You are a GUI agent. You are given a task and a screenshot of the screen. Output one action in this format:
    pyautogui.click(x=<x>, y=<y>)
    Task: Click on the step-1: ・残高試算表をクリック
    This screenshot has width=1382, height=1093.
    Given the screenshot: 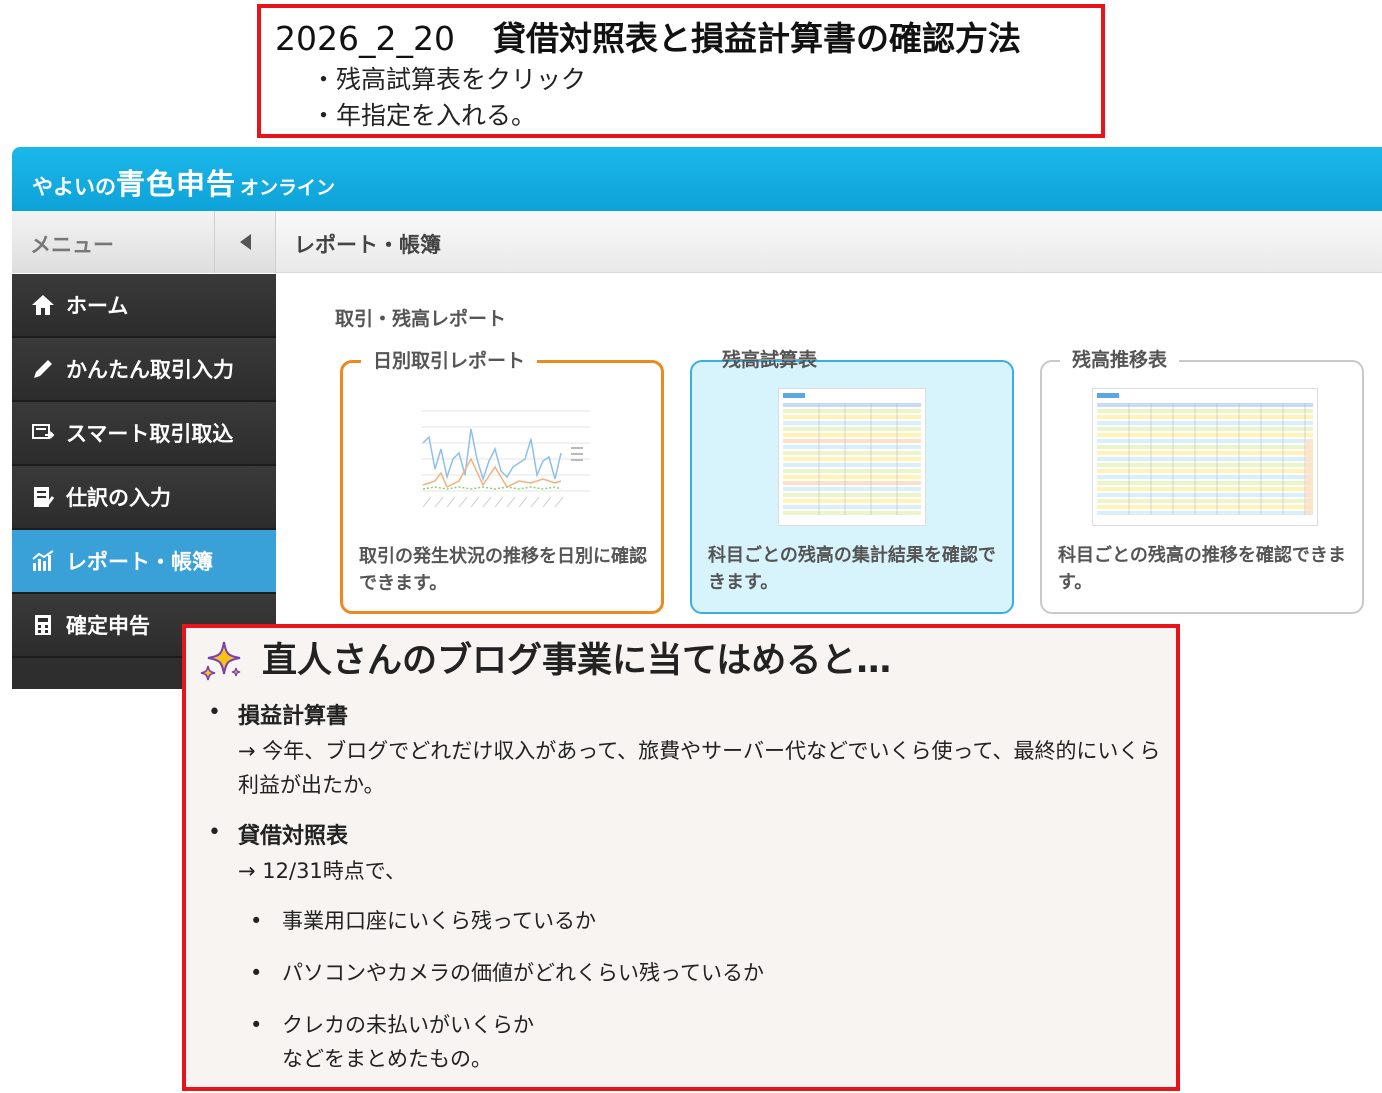 What is the action you would take?
    pyautogui.click(x=449, y=79)
    